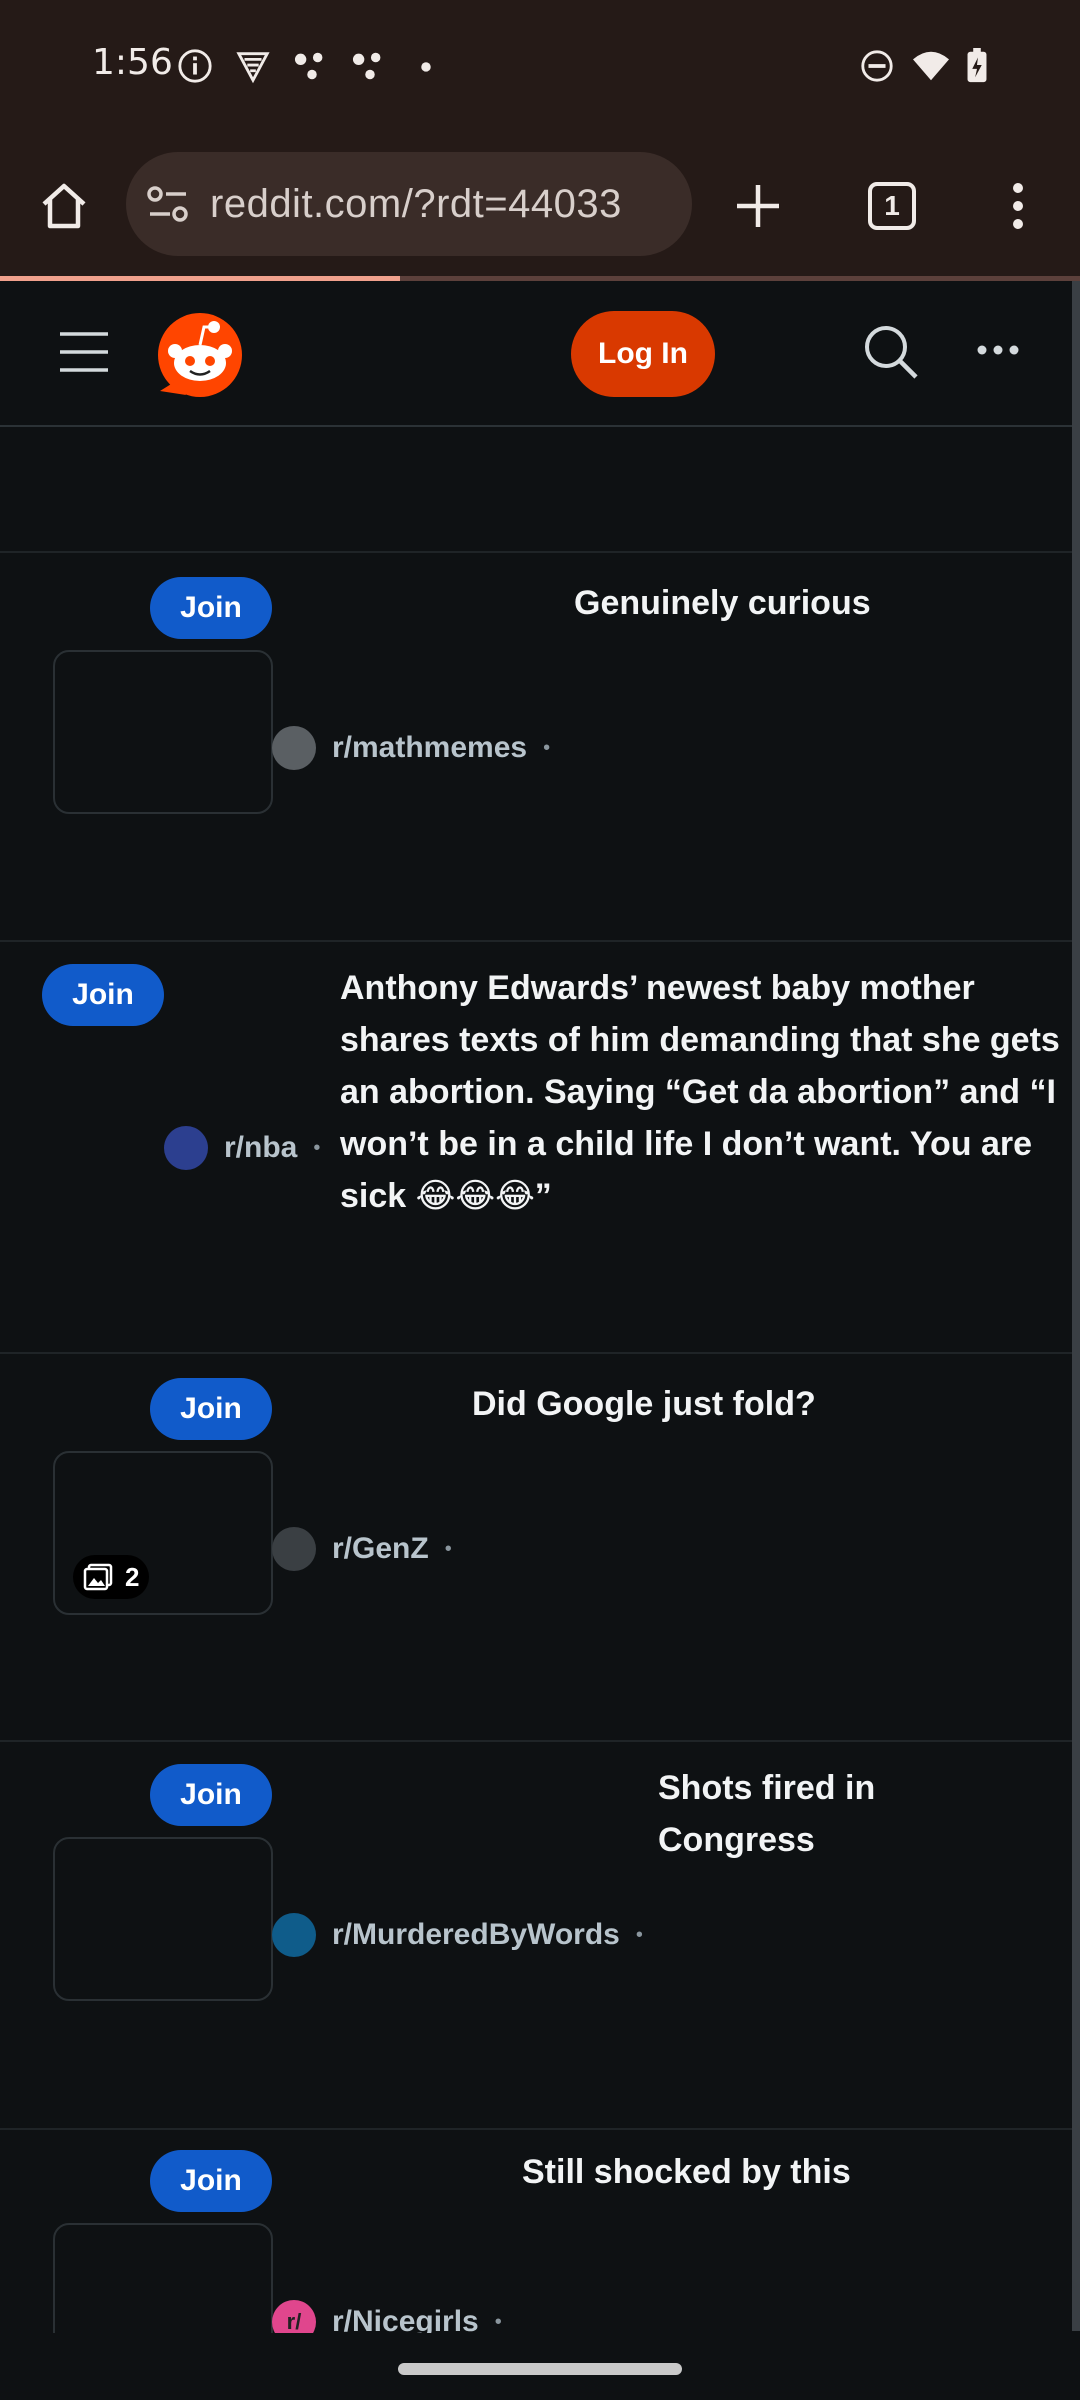 Image resolution: width=1080 pixels, height=2400 pixels. Describe the element at coordinates (260, 1148) in the screenshot. I see `subreddit-name: r/nba` at that location.